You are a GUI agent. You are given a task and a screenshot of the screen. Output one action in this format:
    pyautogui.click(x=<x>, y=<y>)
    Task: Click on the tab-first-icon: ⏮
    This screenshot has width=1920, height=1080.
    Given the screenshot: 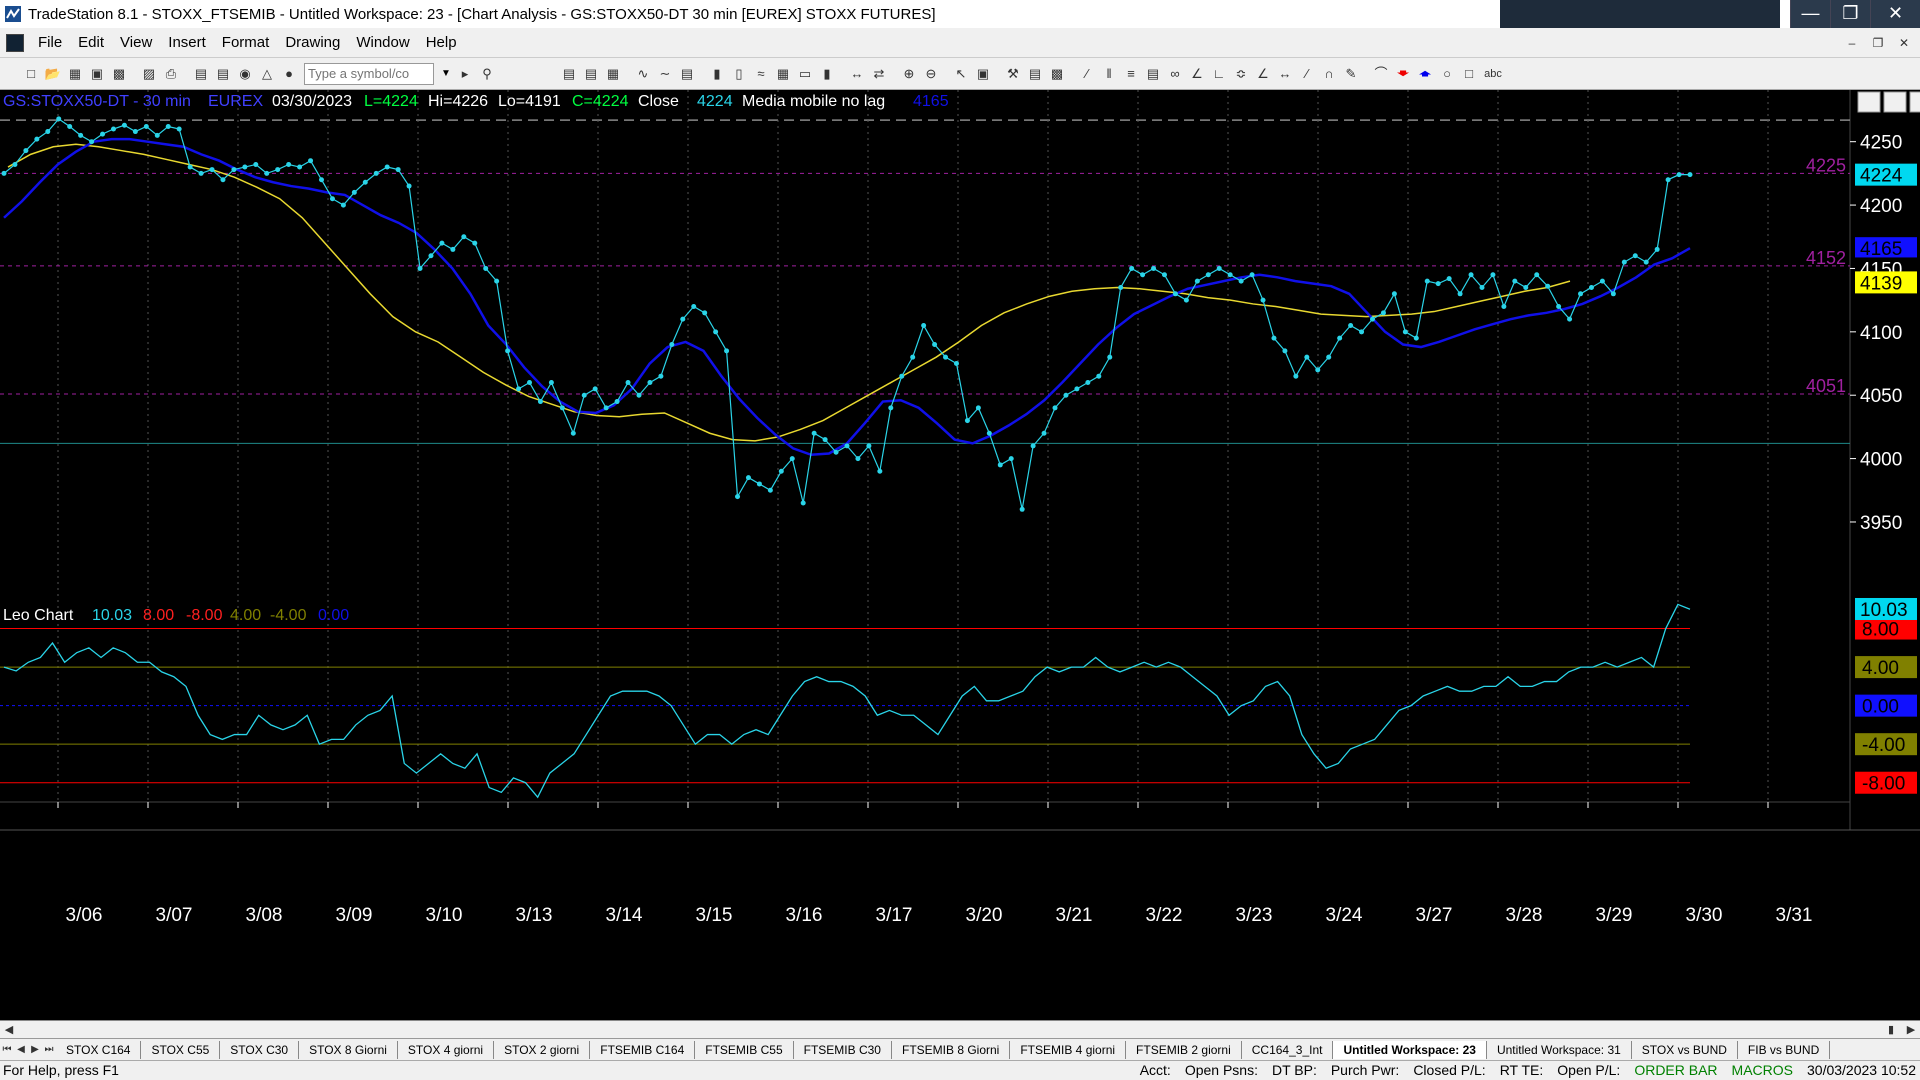 What is the action you would take?
    pyautogui.click(x=7, y=1049)
    